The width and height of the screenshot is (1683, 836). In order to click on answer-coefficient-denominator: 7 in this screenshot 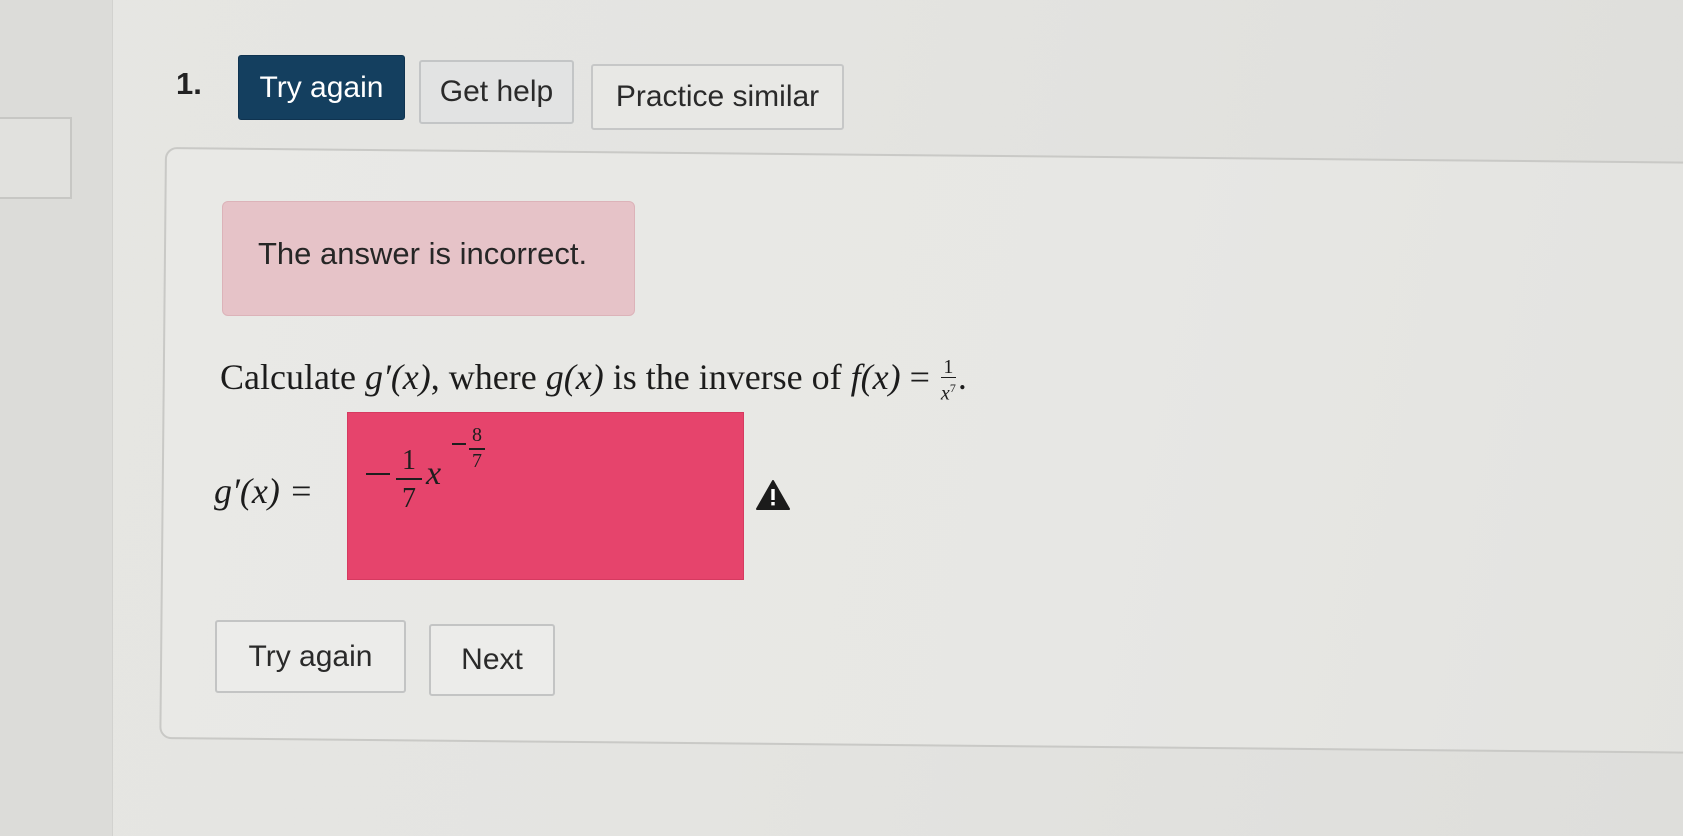, I will do `click(409, 498)`.